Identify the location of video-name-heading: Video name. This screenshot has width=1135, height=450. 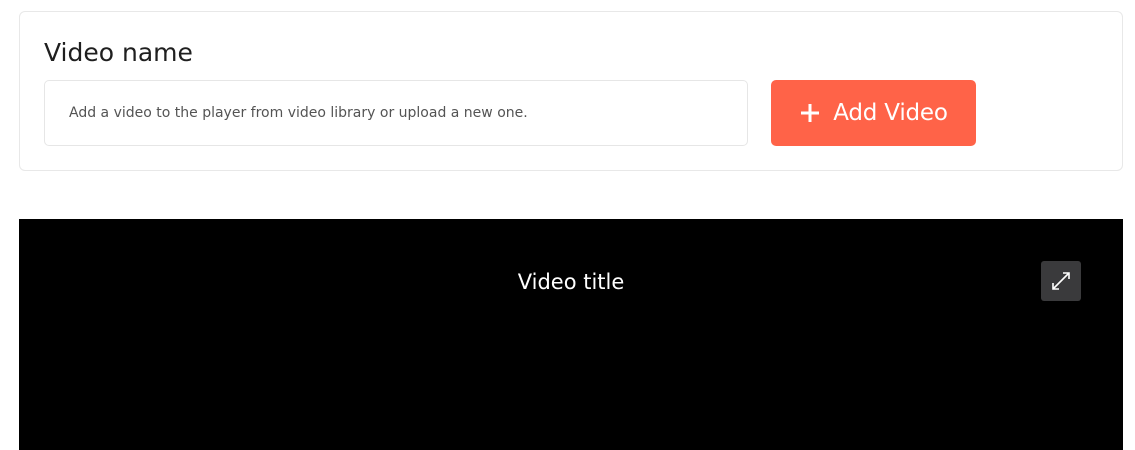
(118, 52).